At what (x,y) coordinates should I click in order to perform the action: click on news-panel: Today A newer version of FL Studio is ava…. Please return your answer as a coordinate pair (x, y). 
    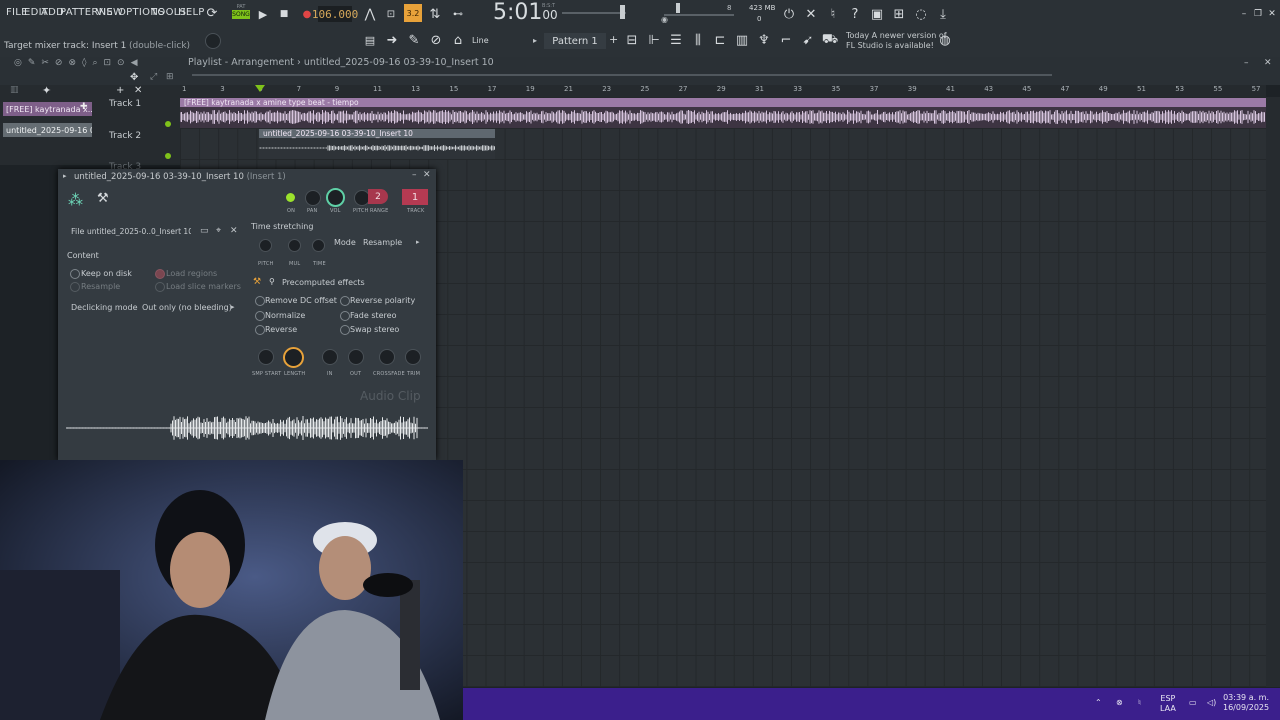
    Looking at the image, I should click on (896, 41).